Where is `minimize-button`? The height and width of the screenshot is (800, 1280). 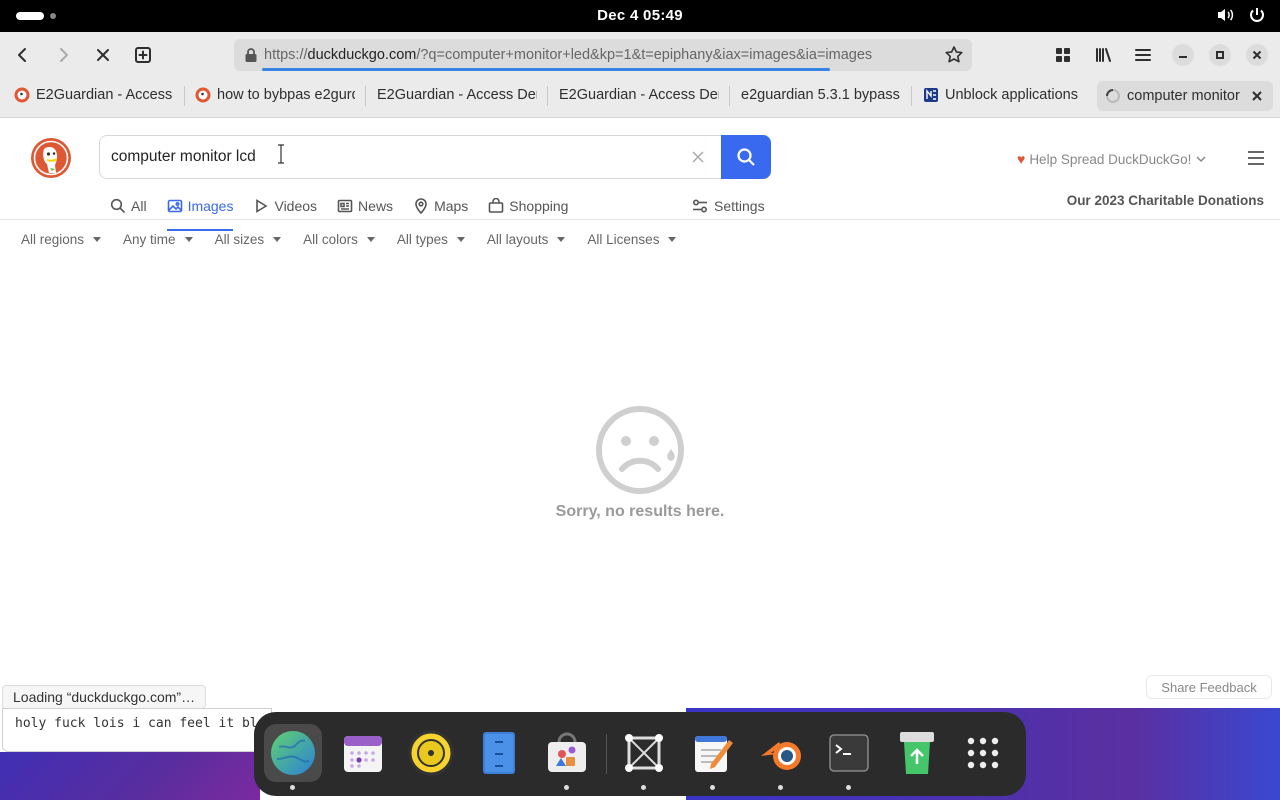 minimize-button is located at coordinates (1183, 55).